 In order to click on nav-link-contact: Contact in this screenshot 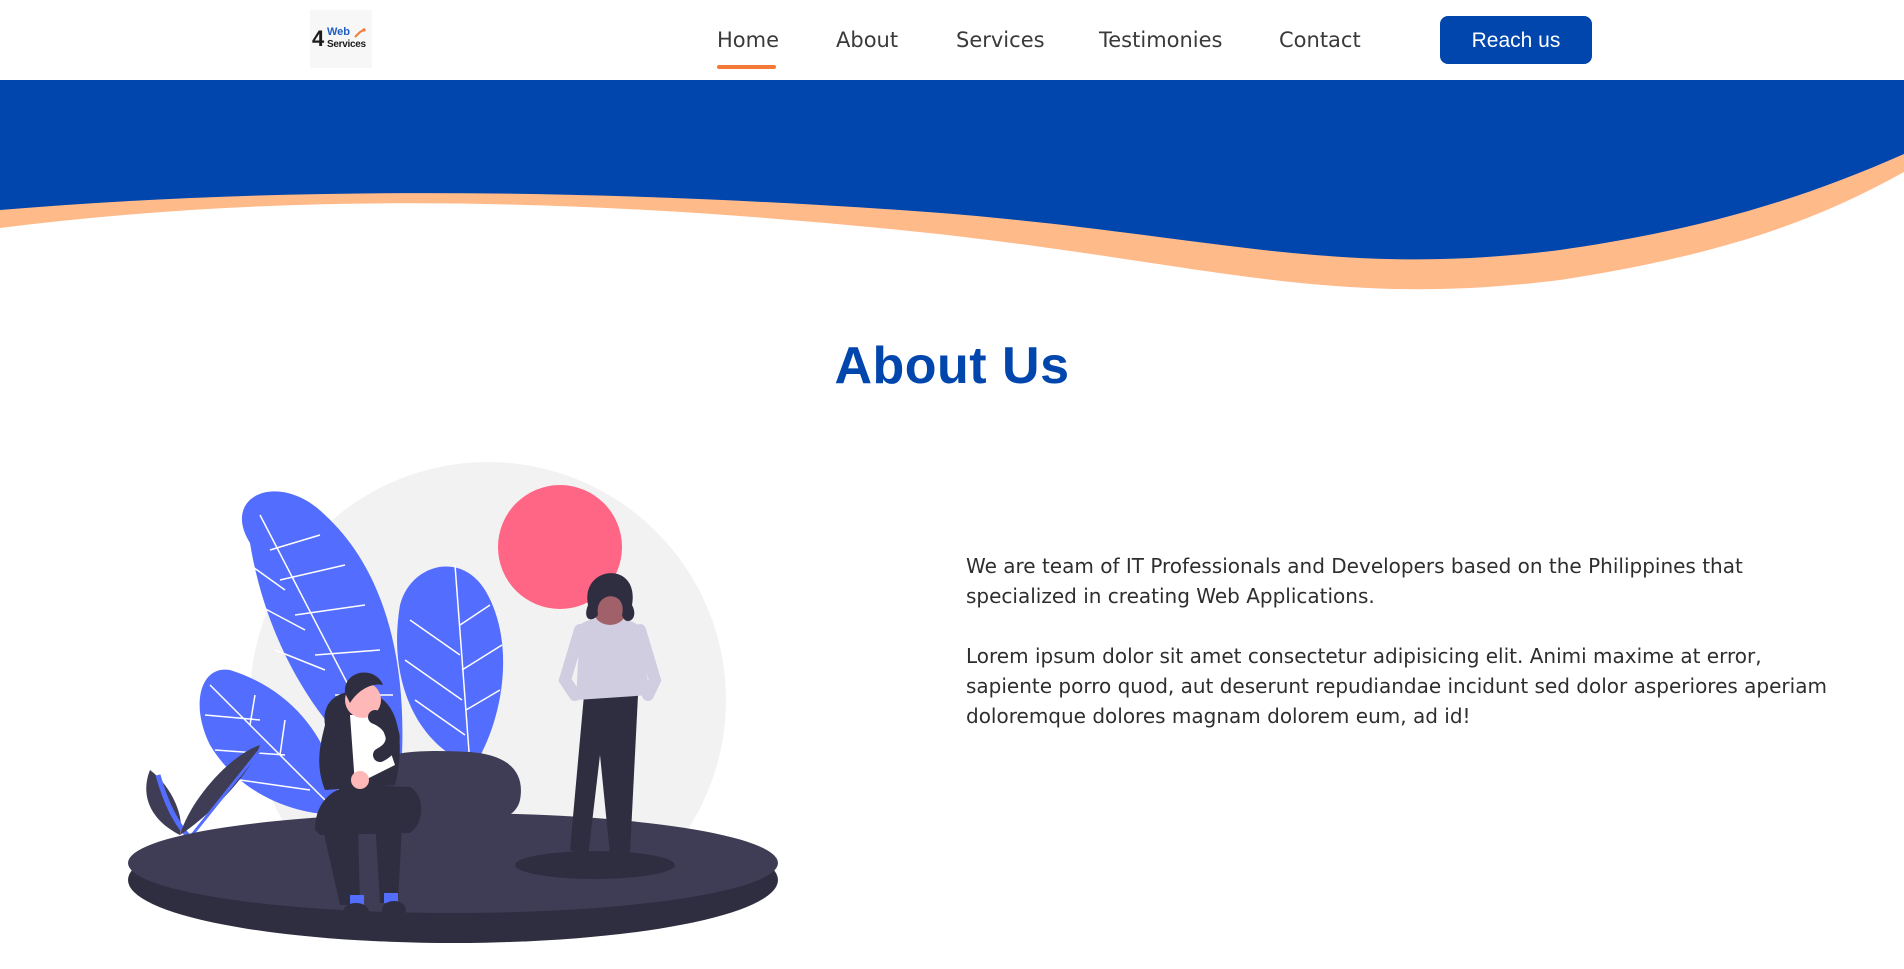, I will do `click(1320, 40)`.